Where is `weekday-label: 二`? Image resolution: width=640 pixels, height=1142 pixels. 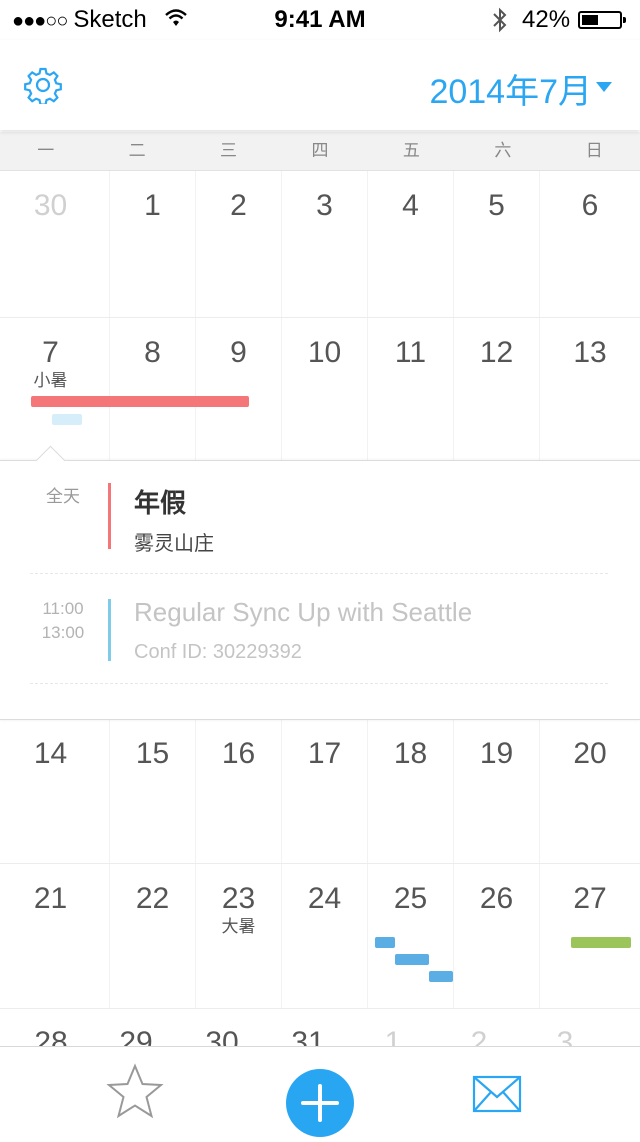 weekday-label: 二 is located at coordinates (137, 150).